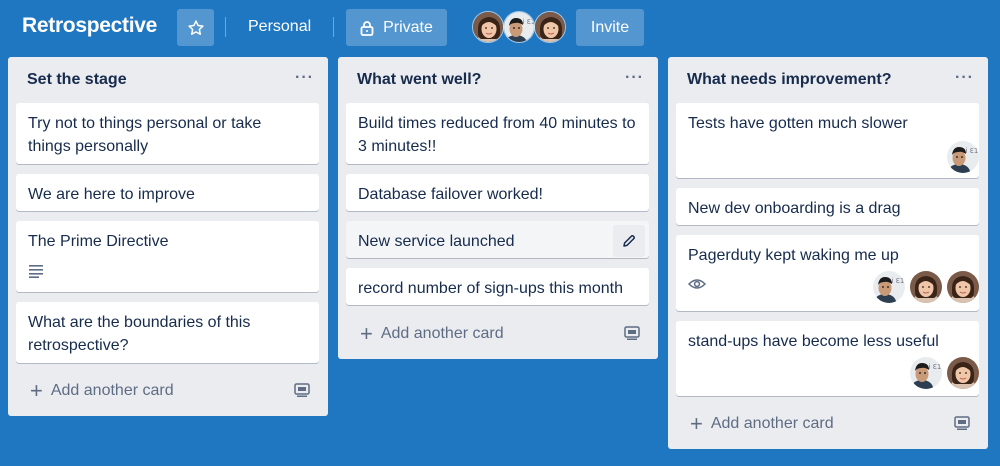 Image resolution: width=1000 pixels, height=466 pixels. Describe the element at coordinates (98, 241) in the screenshot. I see `card-title: The Prime Directive` at that location.